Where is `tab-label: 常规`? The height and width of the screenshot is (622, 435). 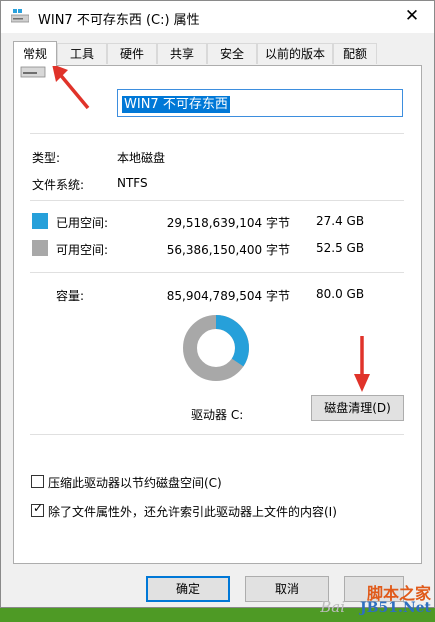
tab-label: 常规 is located at coordinates (34, 54).